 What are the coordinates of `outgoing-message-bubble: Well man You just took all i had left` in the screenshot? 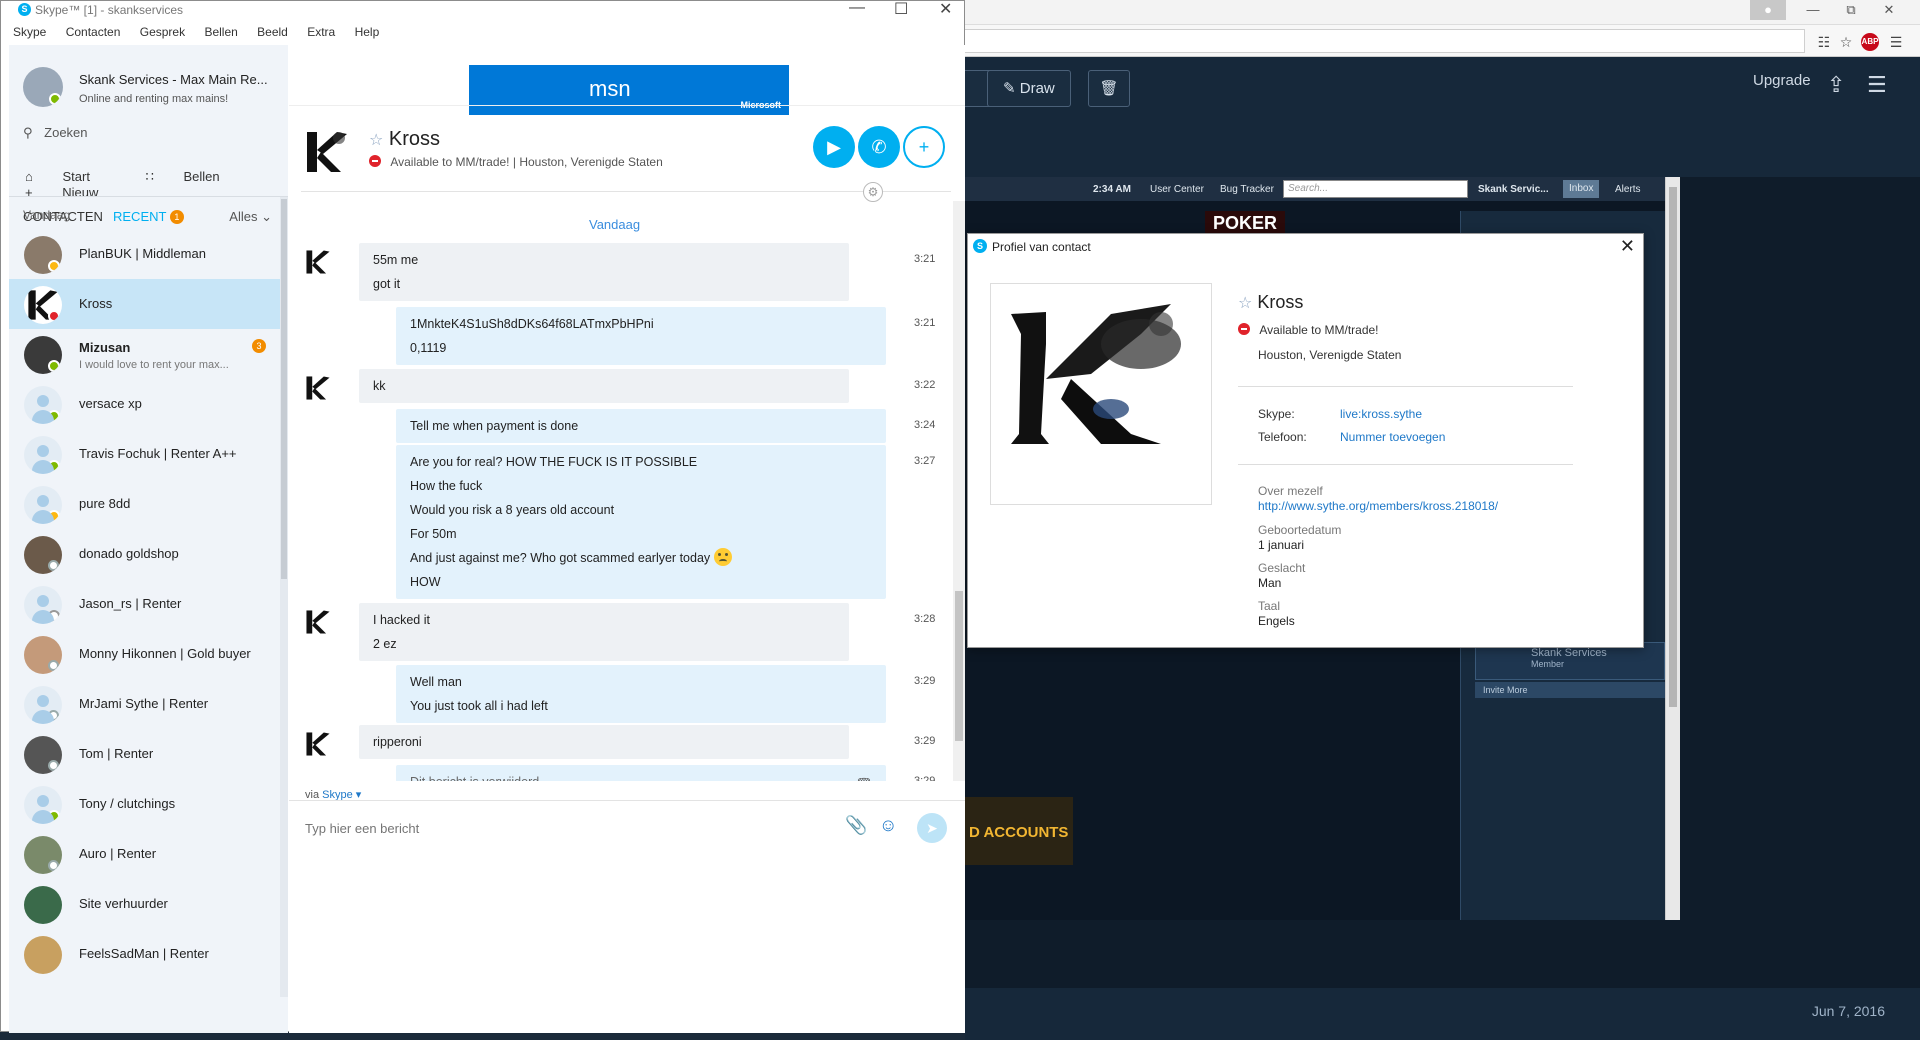 It's located at (641, 694).